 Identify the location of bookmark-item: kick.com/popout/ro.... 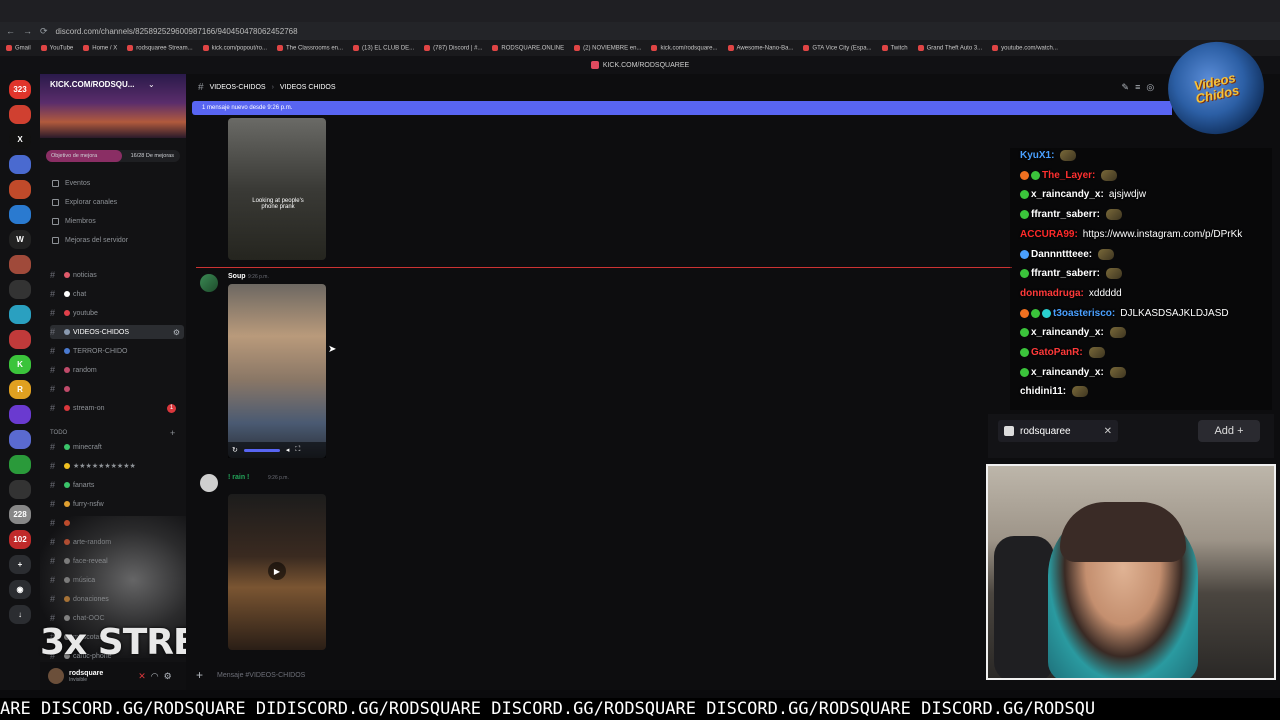
(235, 48).